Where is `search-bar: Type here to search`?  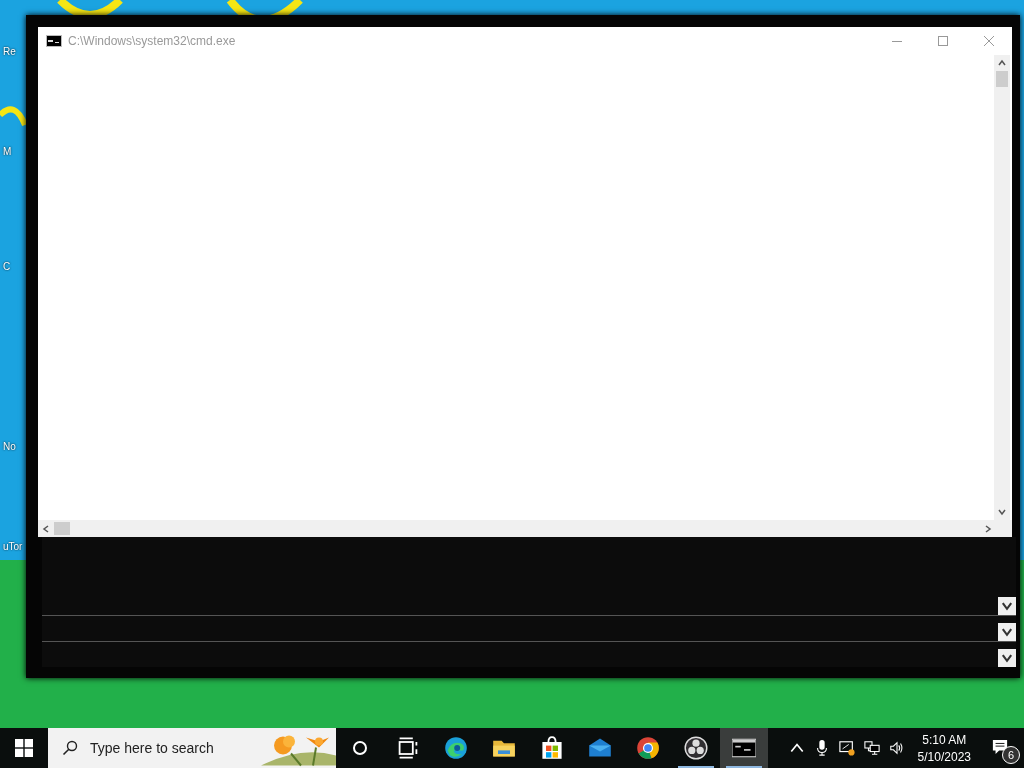 search-bar: Type here to search is located at coordinates (192, 748).